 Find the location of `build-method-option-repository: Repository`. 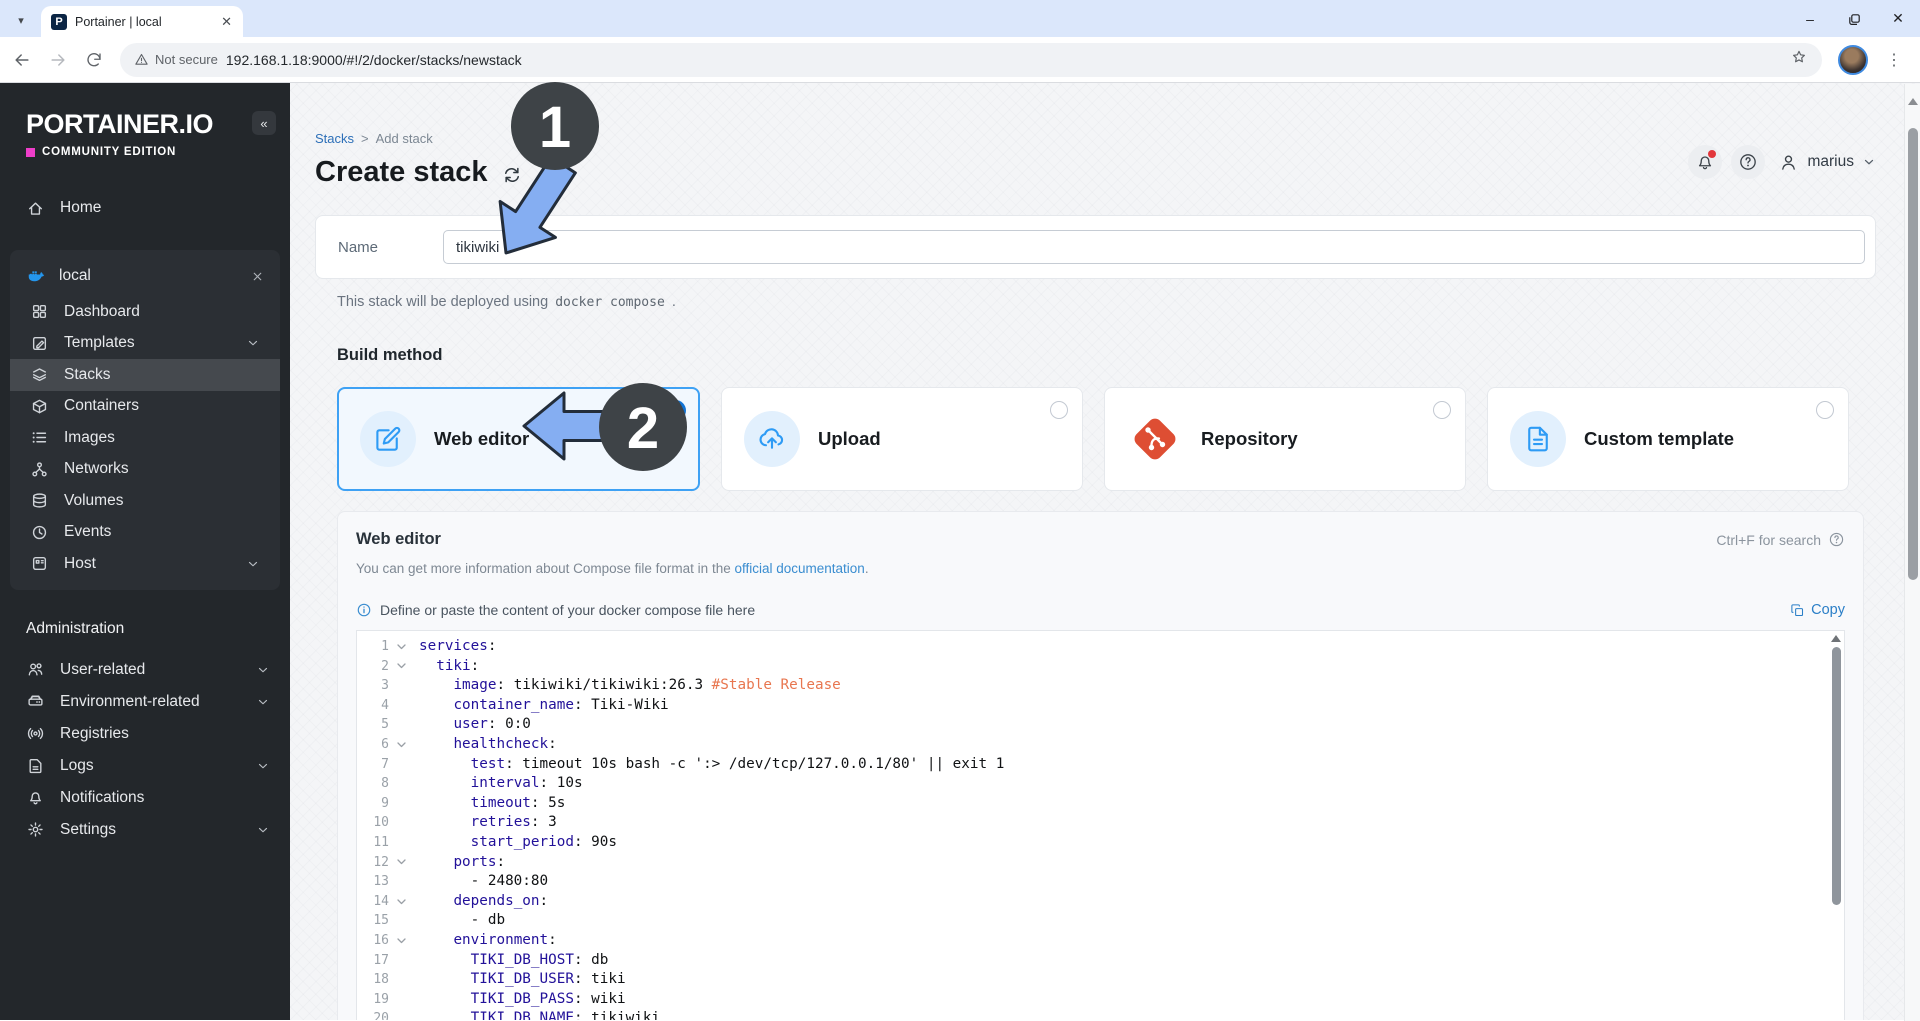

build-method-option-repository: Repository is located at coordinates (1285, 439).